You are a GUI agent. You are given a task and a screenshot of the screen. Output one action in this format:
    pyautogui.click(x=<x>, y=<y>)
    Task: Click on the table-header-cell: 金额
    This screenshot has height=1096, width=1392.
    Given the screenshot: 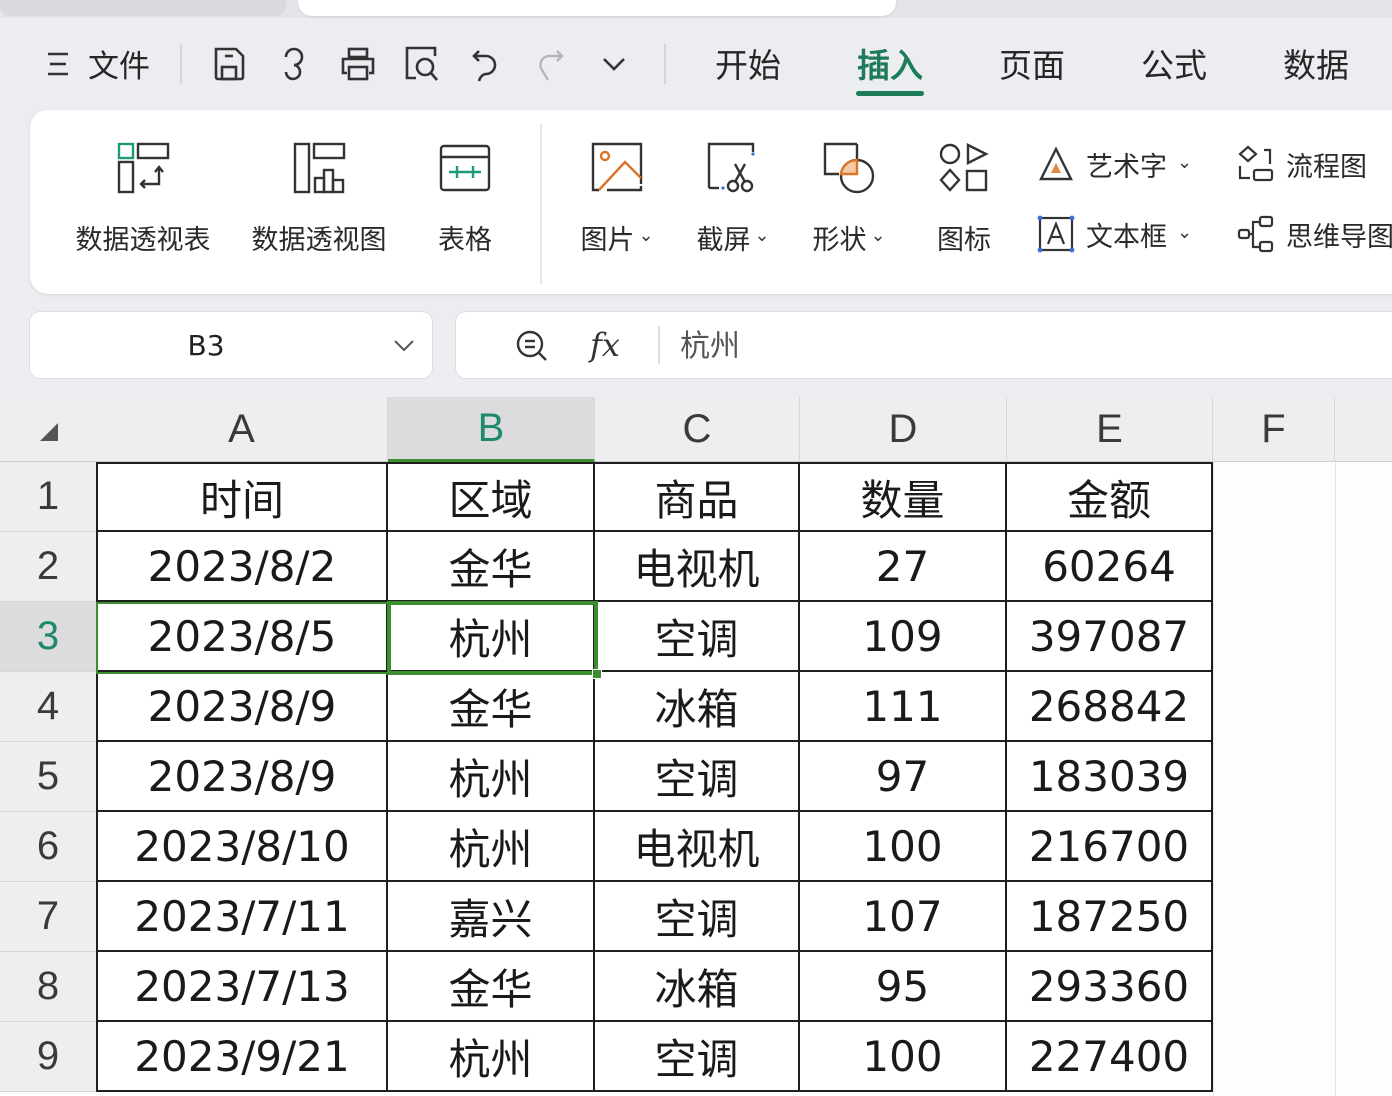 What is the action you would take?
    pyautogui.click(x=1110, y=497)
    